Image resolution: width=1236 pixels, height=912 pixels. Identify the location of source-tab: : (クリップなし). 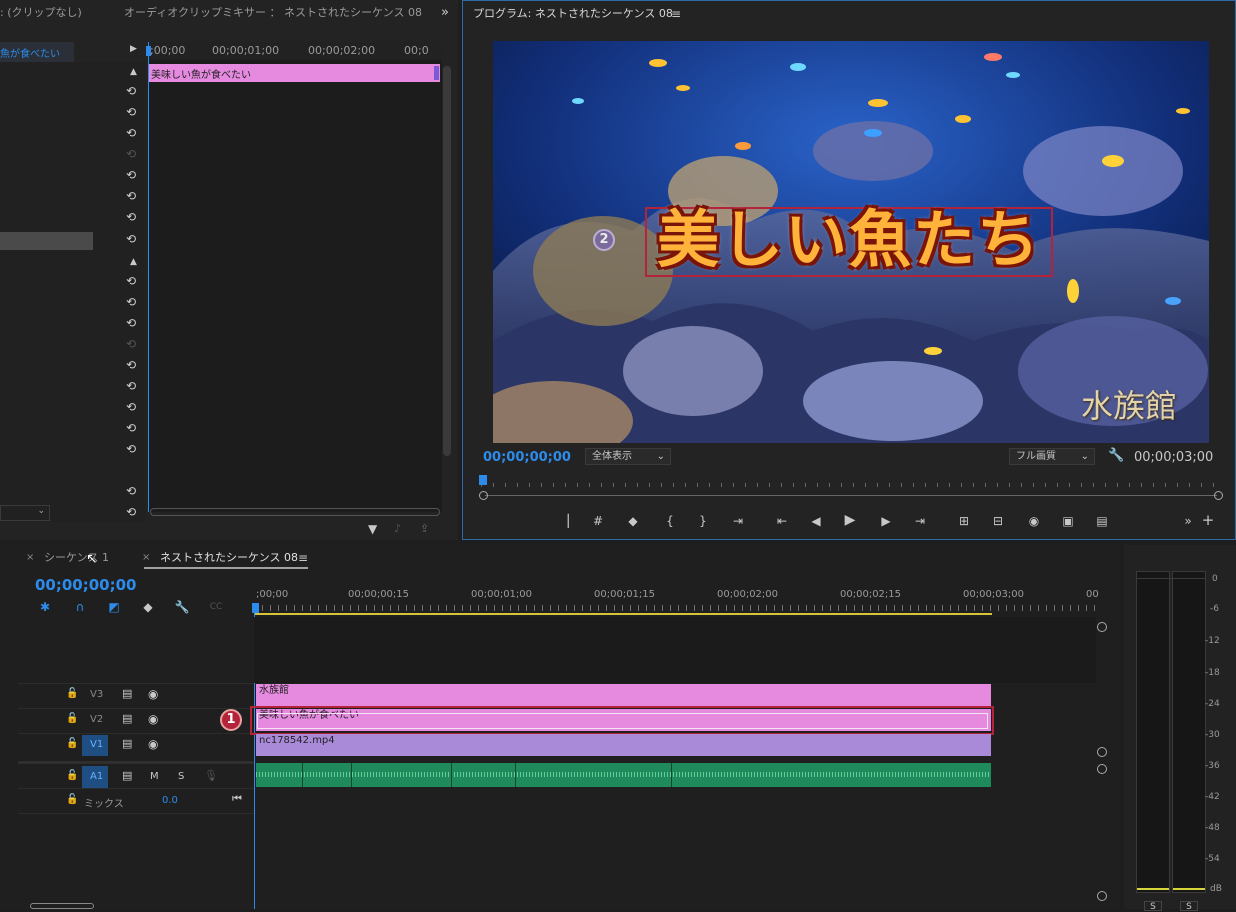
(55, 13).